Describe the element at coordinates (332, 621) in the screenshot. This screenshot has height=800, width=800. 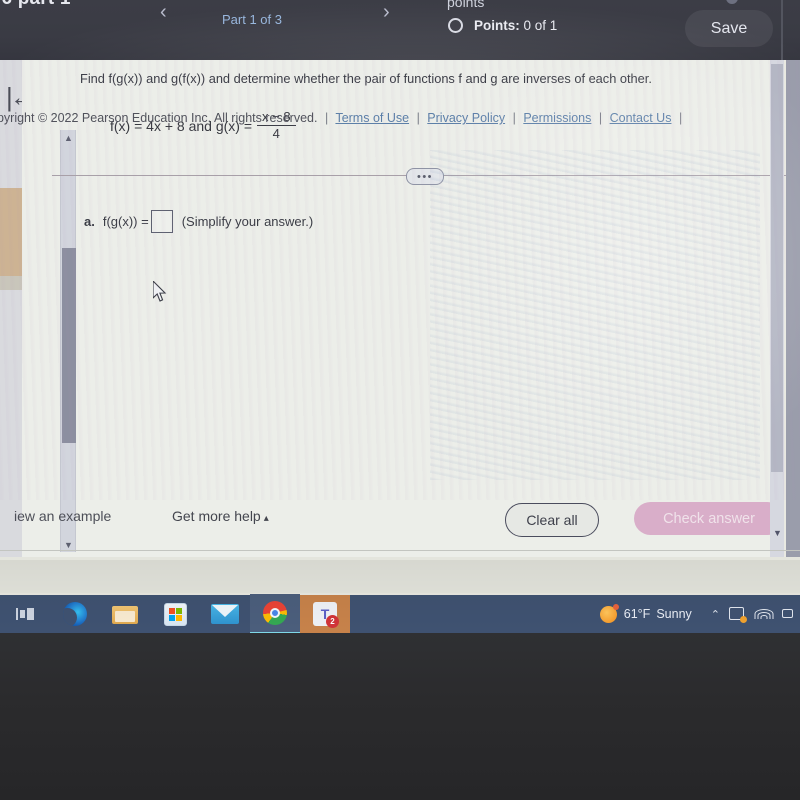
I see `teams-notification-badge: 2` at that location.